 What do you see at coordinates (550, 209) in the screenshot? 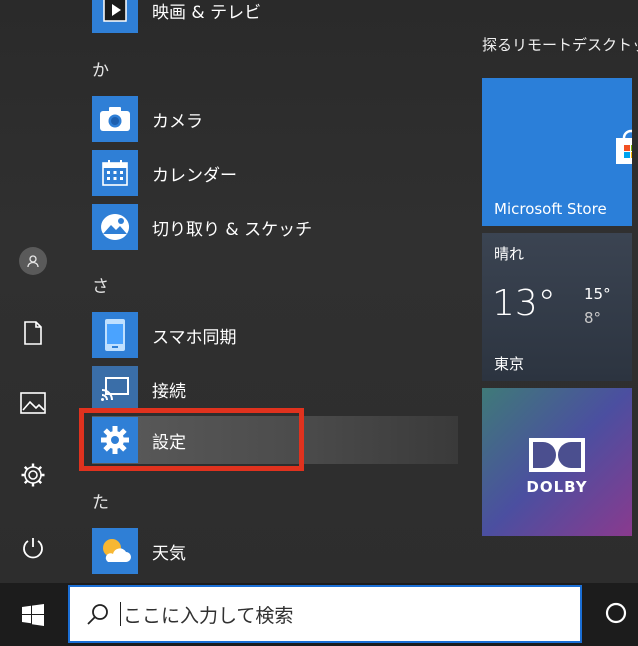
I see `tile-label: Microsoft Store` at bounding box center [550, 209].